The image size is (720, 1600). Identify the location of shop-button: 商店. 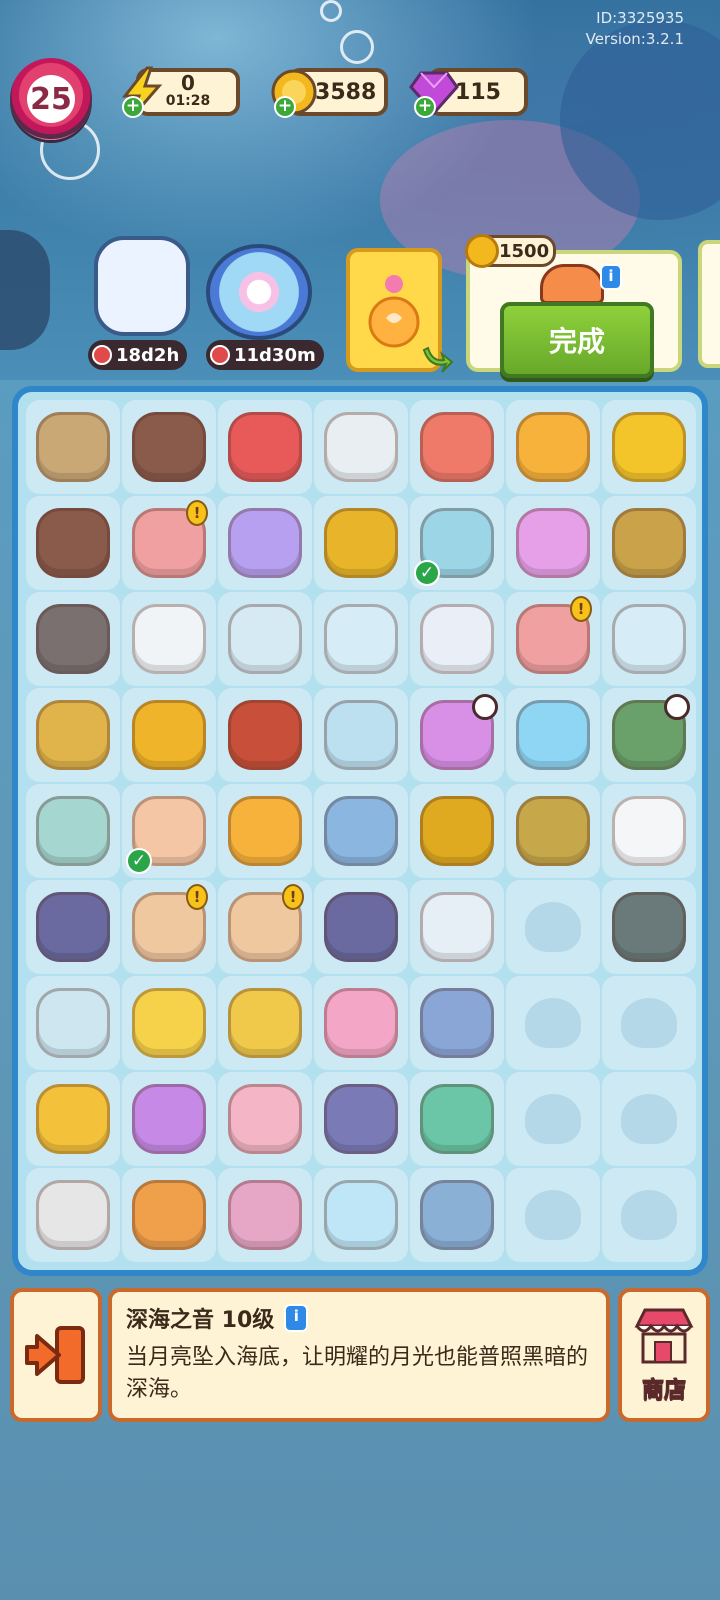
(664, 1355).